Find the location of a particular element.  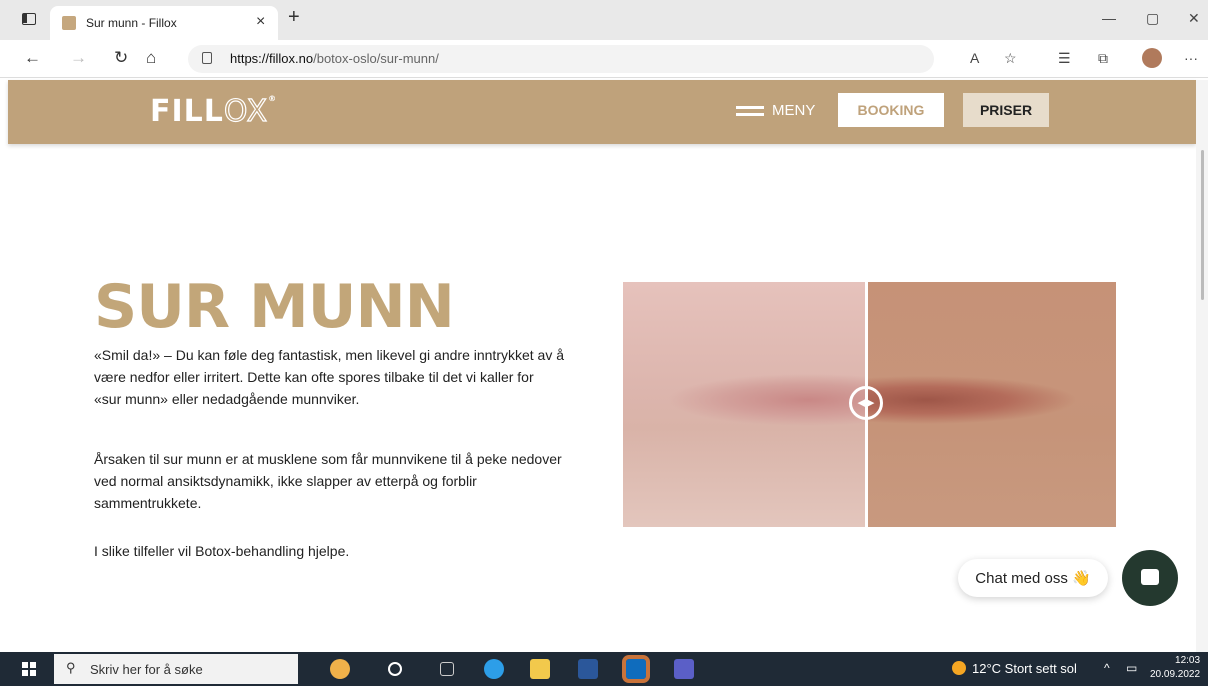

priser-button: PRISER is located at coordinates (1006, 110).